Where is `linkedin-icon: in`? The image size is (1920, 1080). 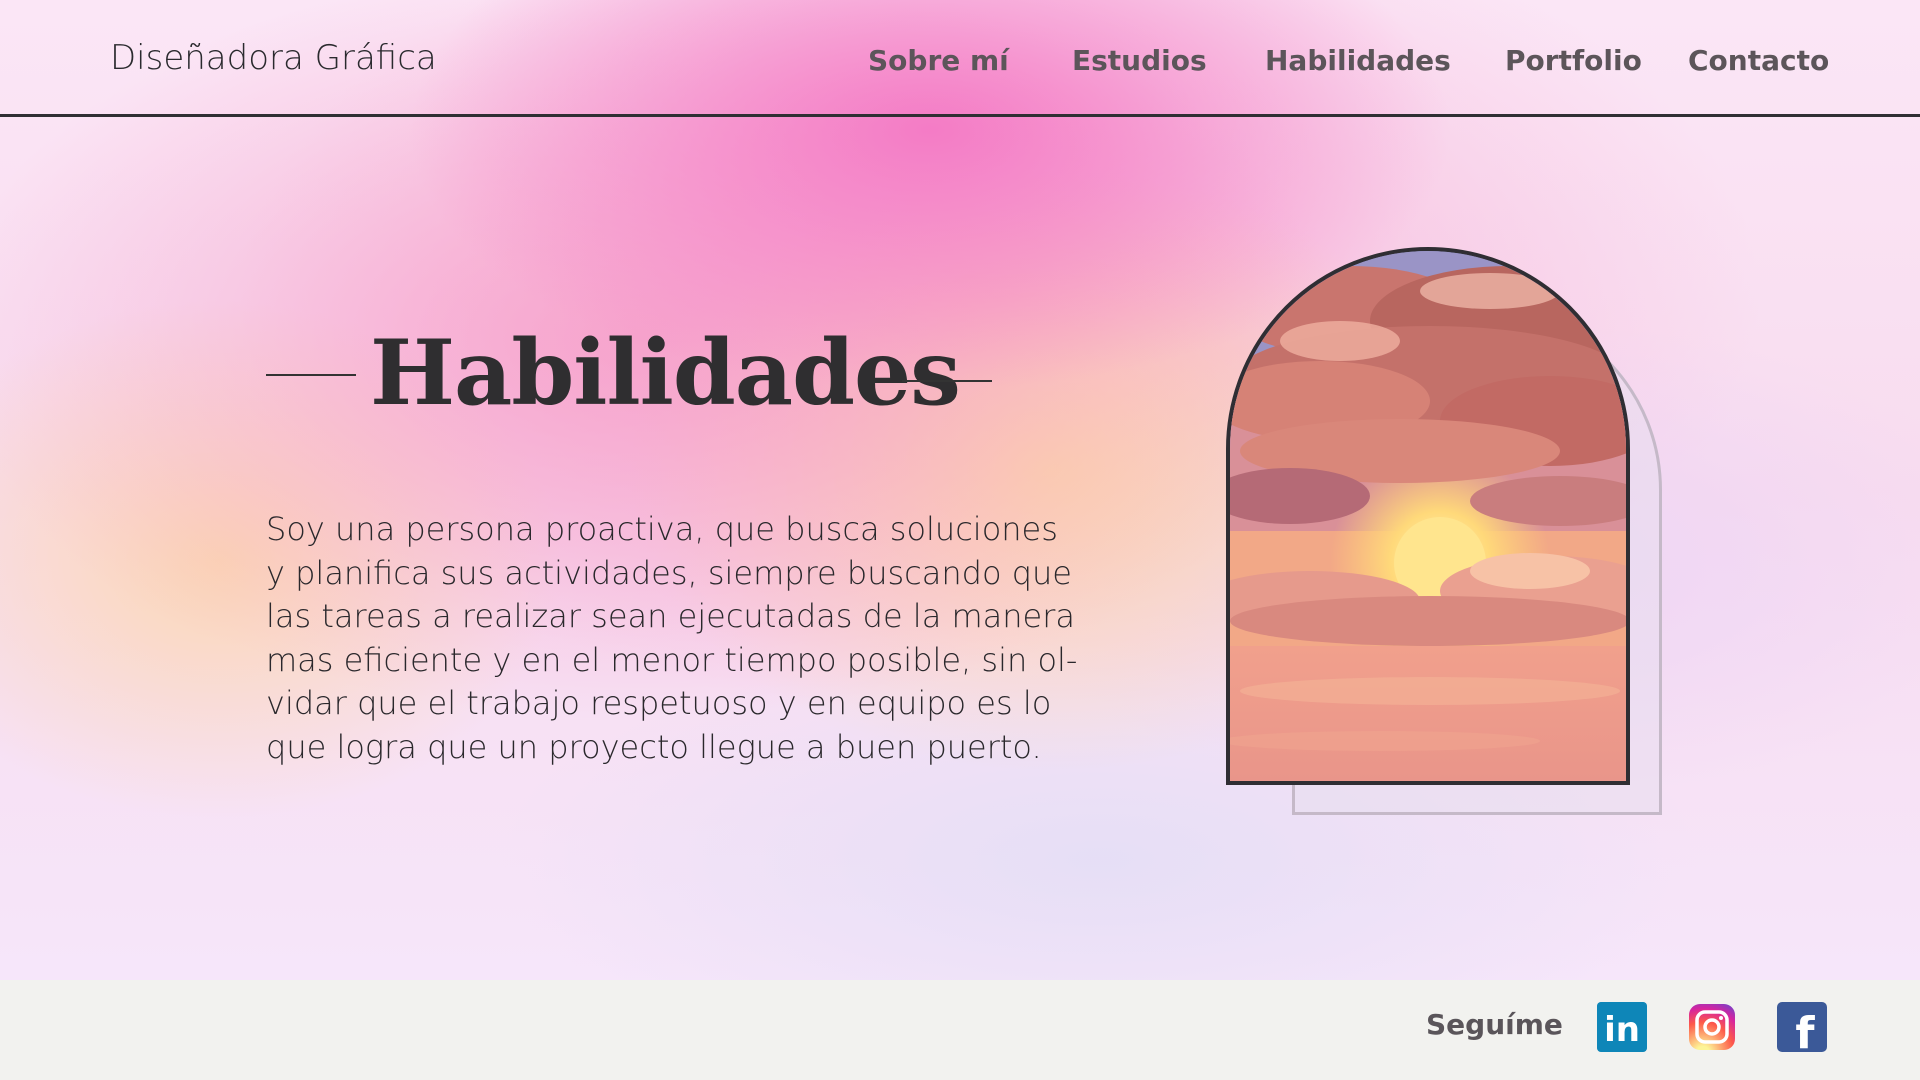
linkedin-icon: in is located at coordinates (1622, 1027).